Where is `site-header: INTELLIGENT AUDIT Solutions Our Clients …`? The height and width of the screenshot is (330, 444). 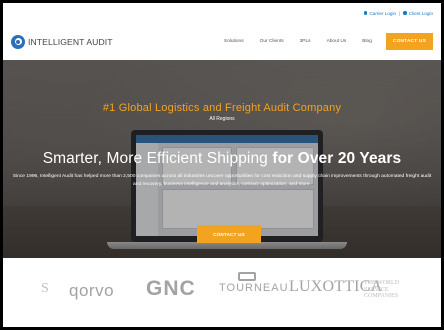 site-header: INTELLIGENT AUDIT Solutions Our Clients … is located at coordinates (222, 41).